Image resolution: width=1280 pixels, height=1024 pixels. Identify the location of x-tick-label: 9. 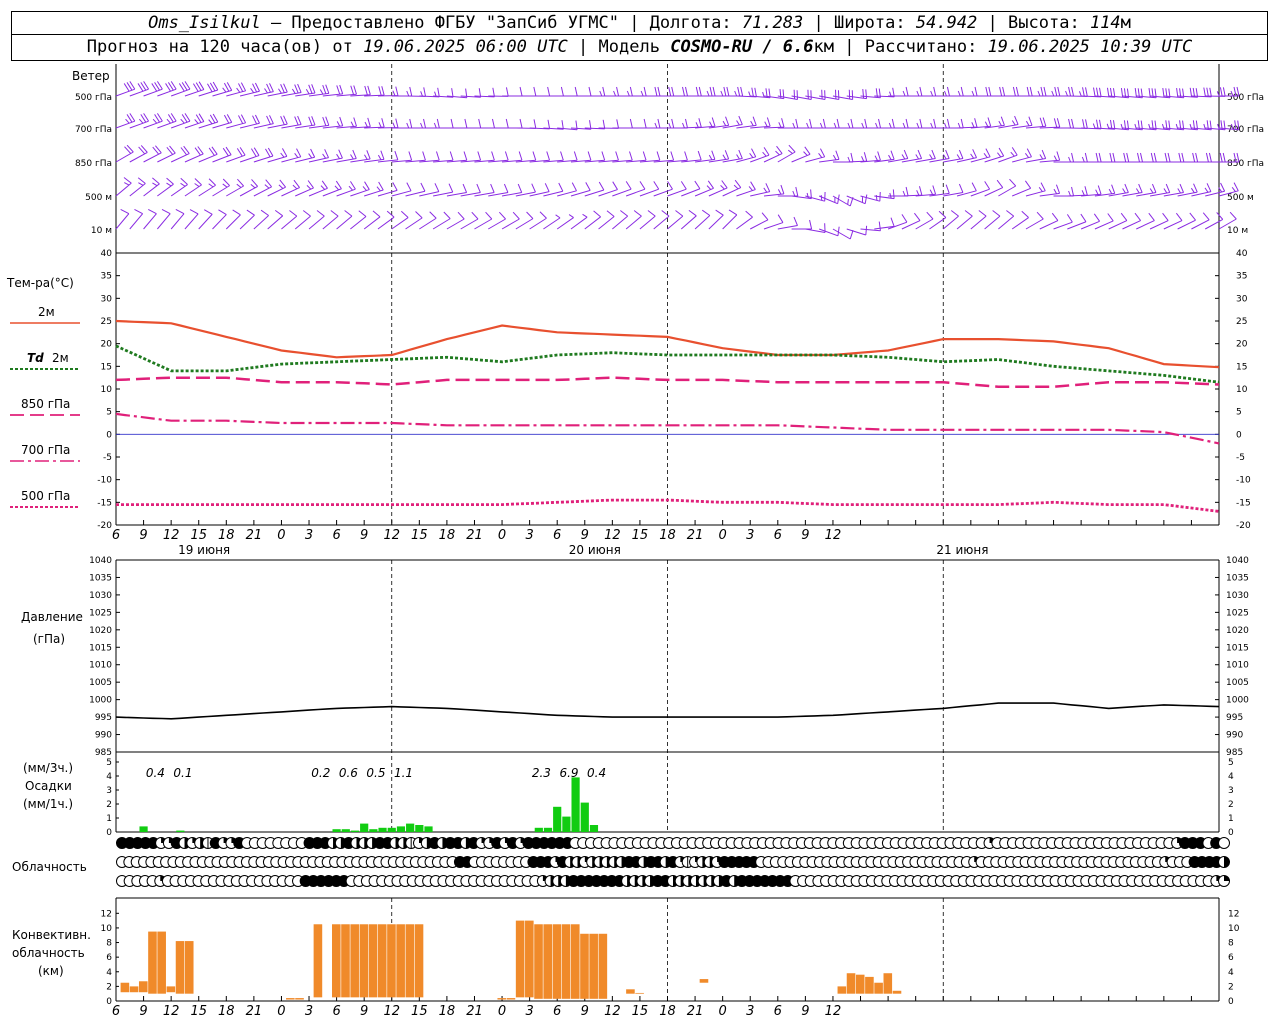
(805, 535).